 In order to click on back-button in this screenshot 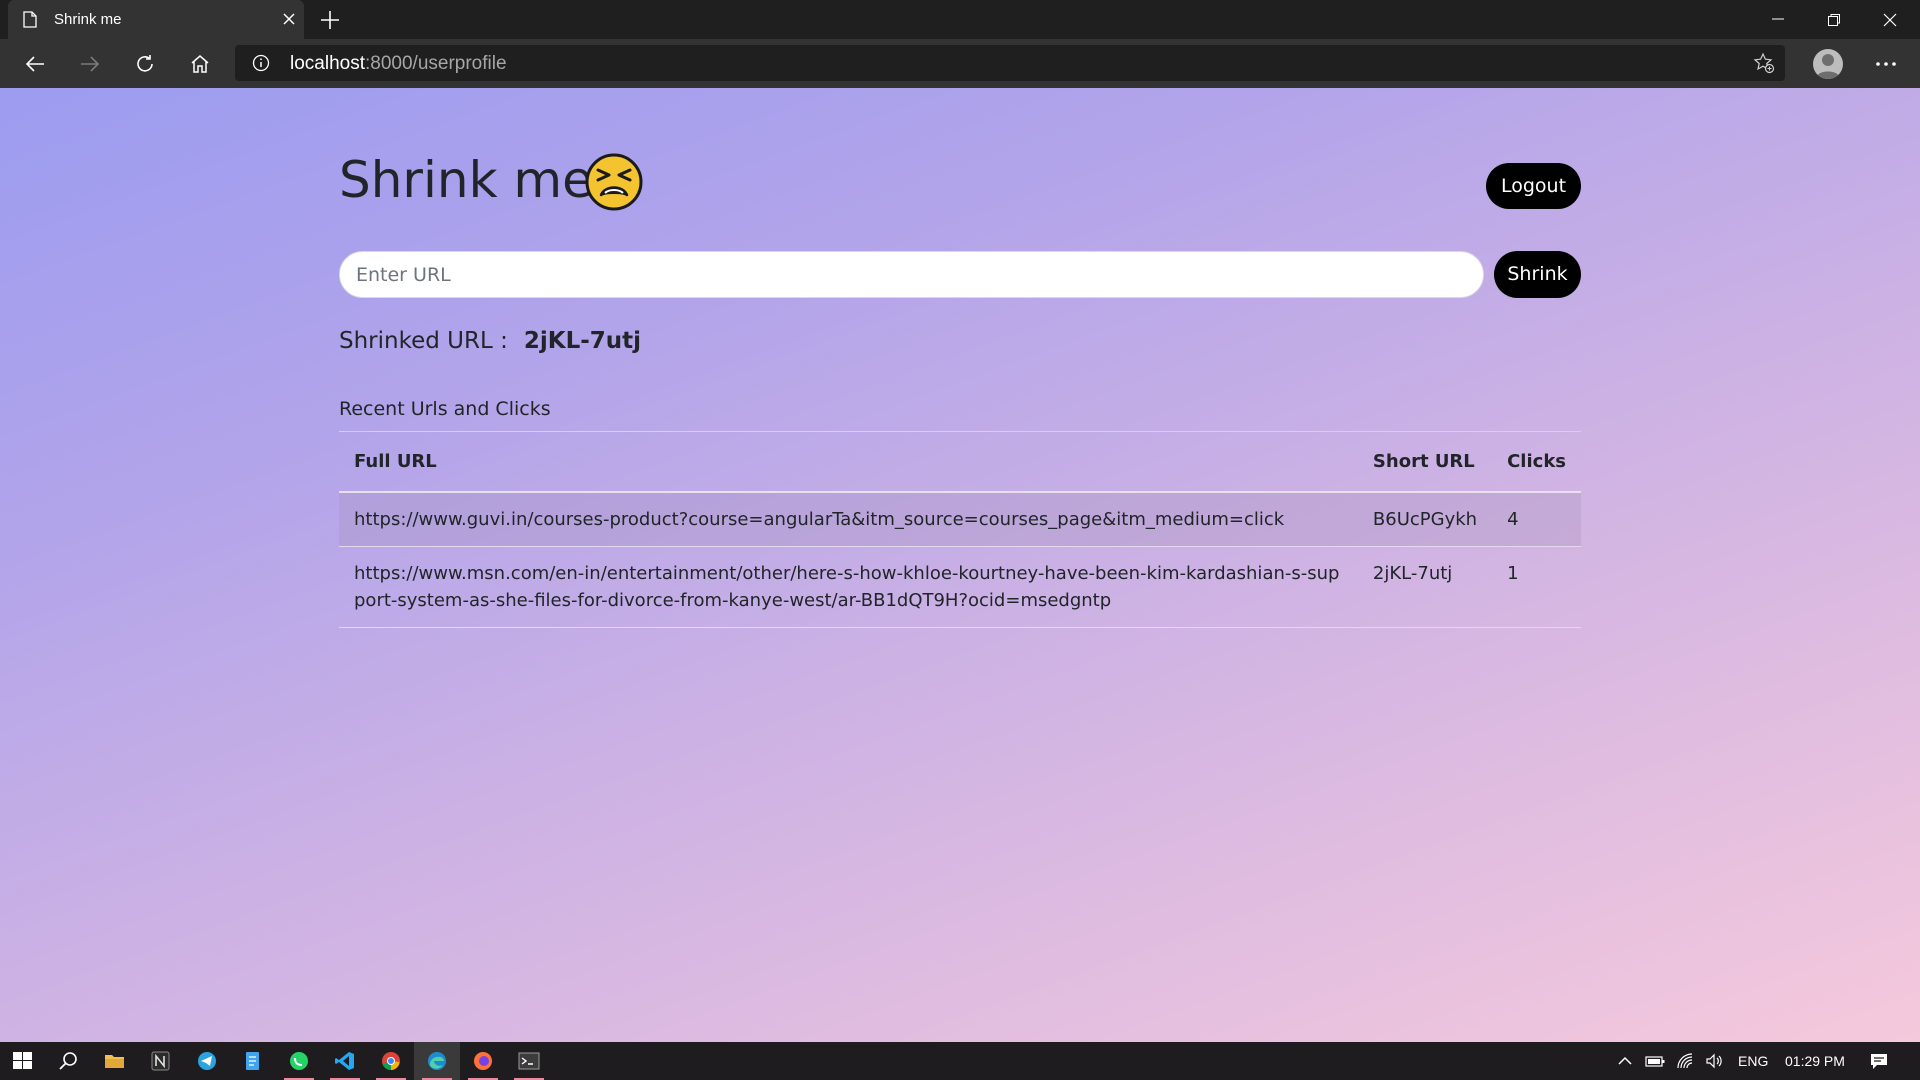, I will do `click(35, 64)`.